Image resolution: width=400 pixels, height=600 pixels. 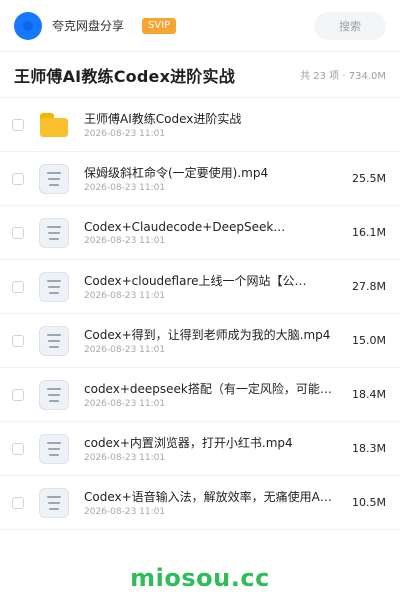 I want to click on list-item: 王师傅AI教练Codex进阶实战 2026-08-23 11:01, so click(x=200, y=125).